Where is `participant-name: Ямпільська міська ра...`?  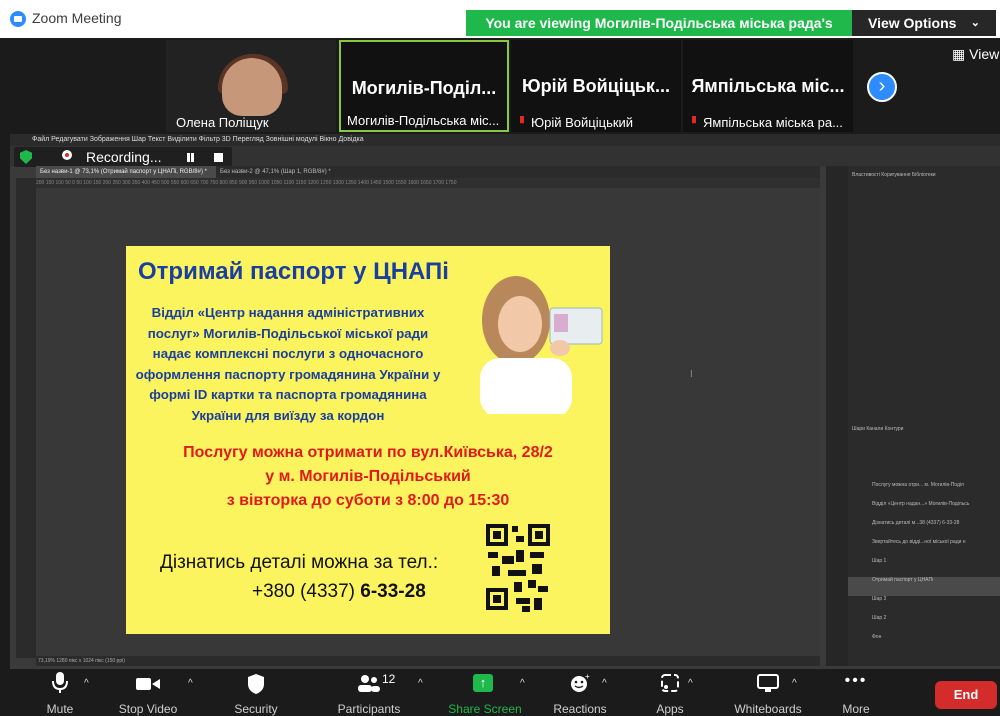
participant-name: Ямпільська міська ра... is located at coordinates (773, 122).